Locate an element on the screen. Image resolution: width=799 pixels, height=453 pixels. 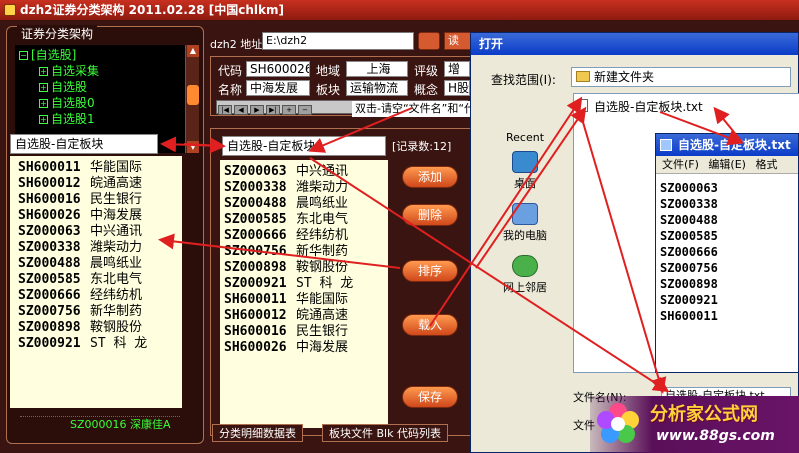
next-icon: ▶ is located at coordinates (257, 110).